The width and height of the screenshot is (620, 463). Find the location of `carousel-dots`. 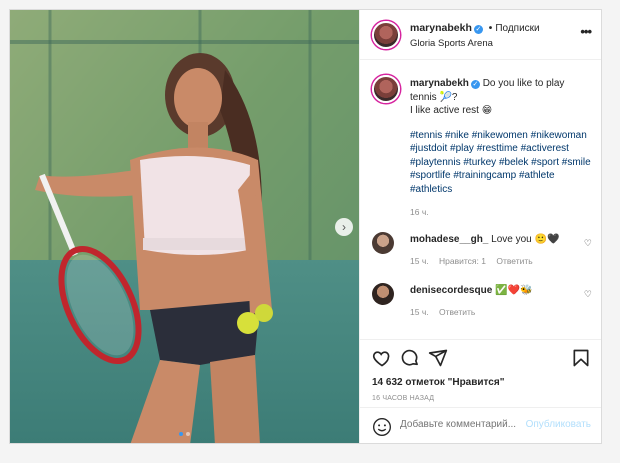

carousel-dots is located at coordinates (184, 434).